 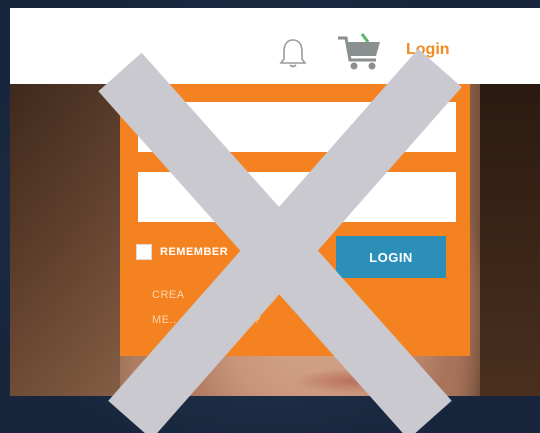 What do you see at coordinates (360, 52) in the screenshot?
I see `shopping-cart-icon` at bounding box center [360, 52].